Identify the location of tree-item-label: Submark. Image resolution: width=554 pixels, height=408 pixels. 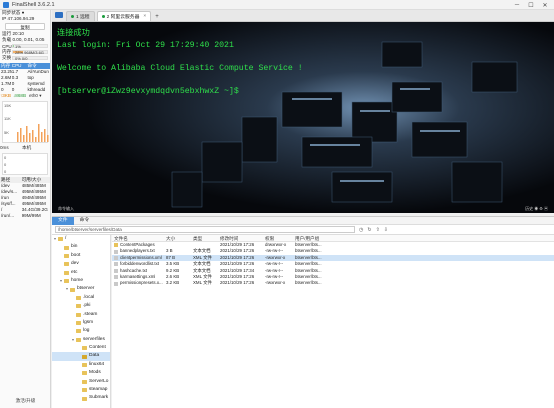
(99, 398).